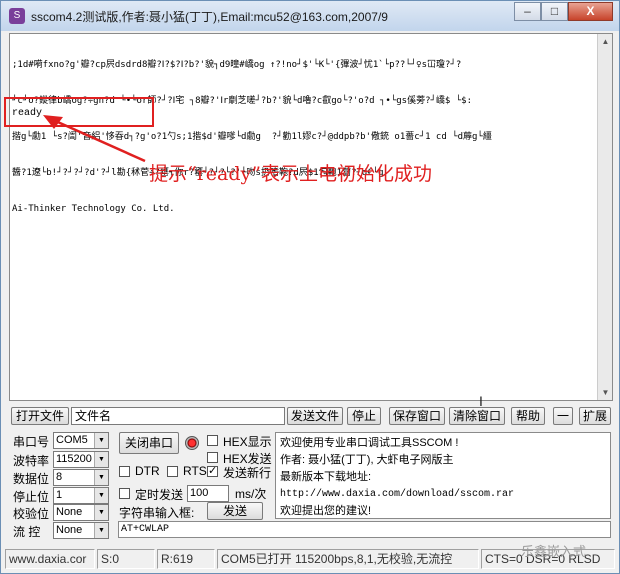 The width and height of the screenshot is (620, 574). What do you see at coordinates (477, 416) in the screenshot?
I see `clear-window-button: 清除窗口` at bounding box center [477, 416].